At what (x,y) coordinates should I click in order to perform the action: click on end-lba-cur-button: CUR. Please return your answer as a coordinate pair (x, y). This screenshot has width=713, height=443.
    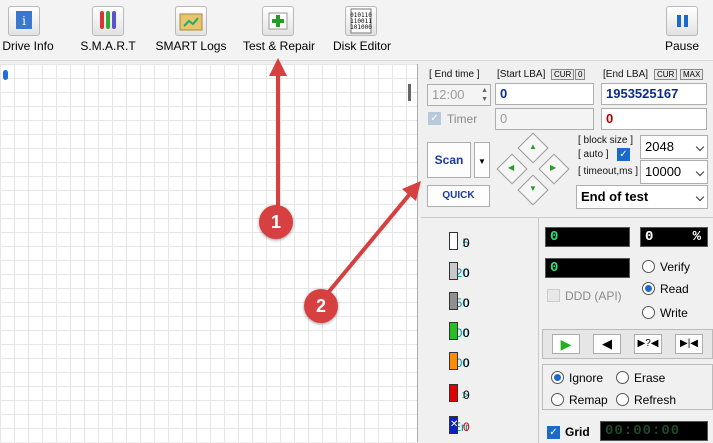
    Looking at the image, I should click on (666, 74).